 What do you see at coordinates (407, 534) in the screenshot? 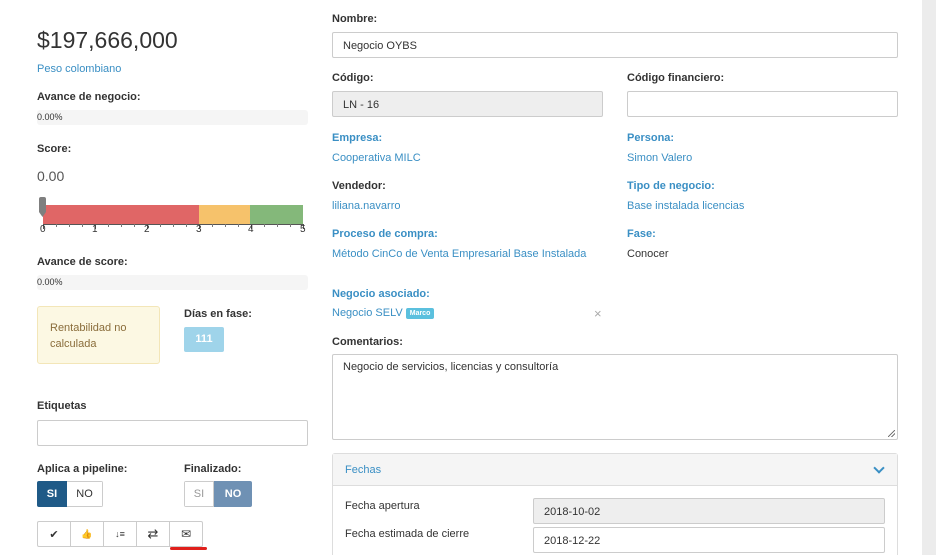
I see `fecha-cierre-label: Fecha estimada de cierre` at bounding box center [407, 534].